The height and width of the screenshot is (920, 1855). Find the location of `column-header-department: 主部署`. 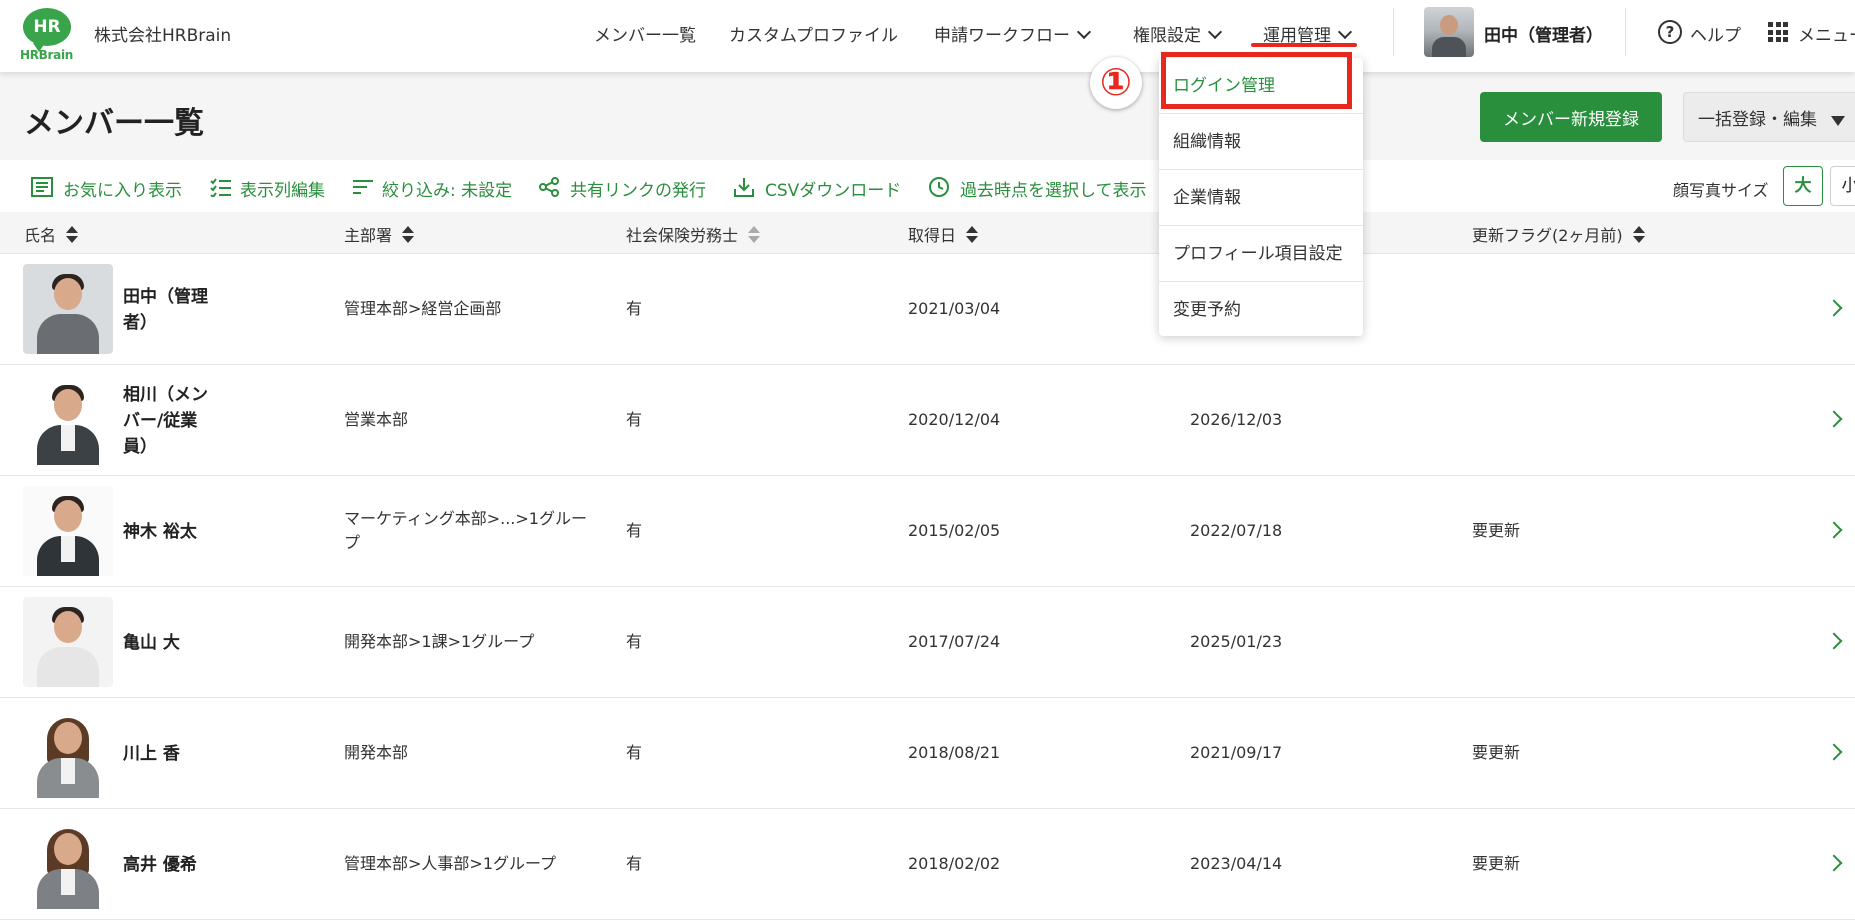

column-header-department: 主部署 is located at coordinates (379, 234).